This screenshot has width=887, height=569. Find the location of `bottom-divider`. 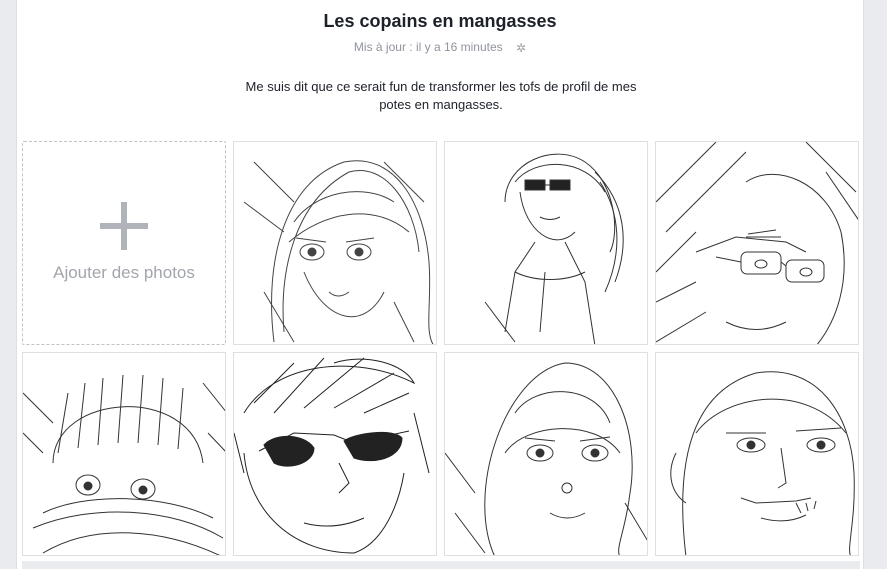

bottom-divider is located at coordinates (441, 565).